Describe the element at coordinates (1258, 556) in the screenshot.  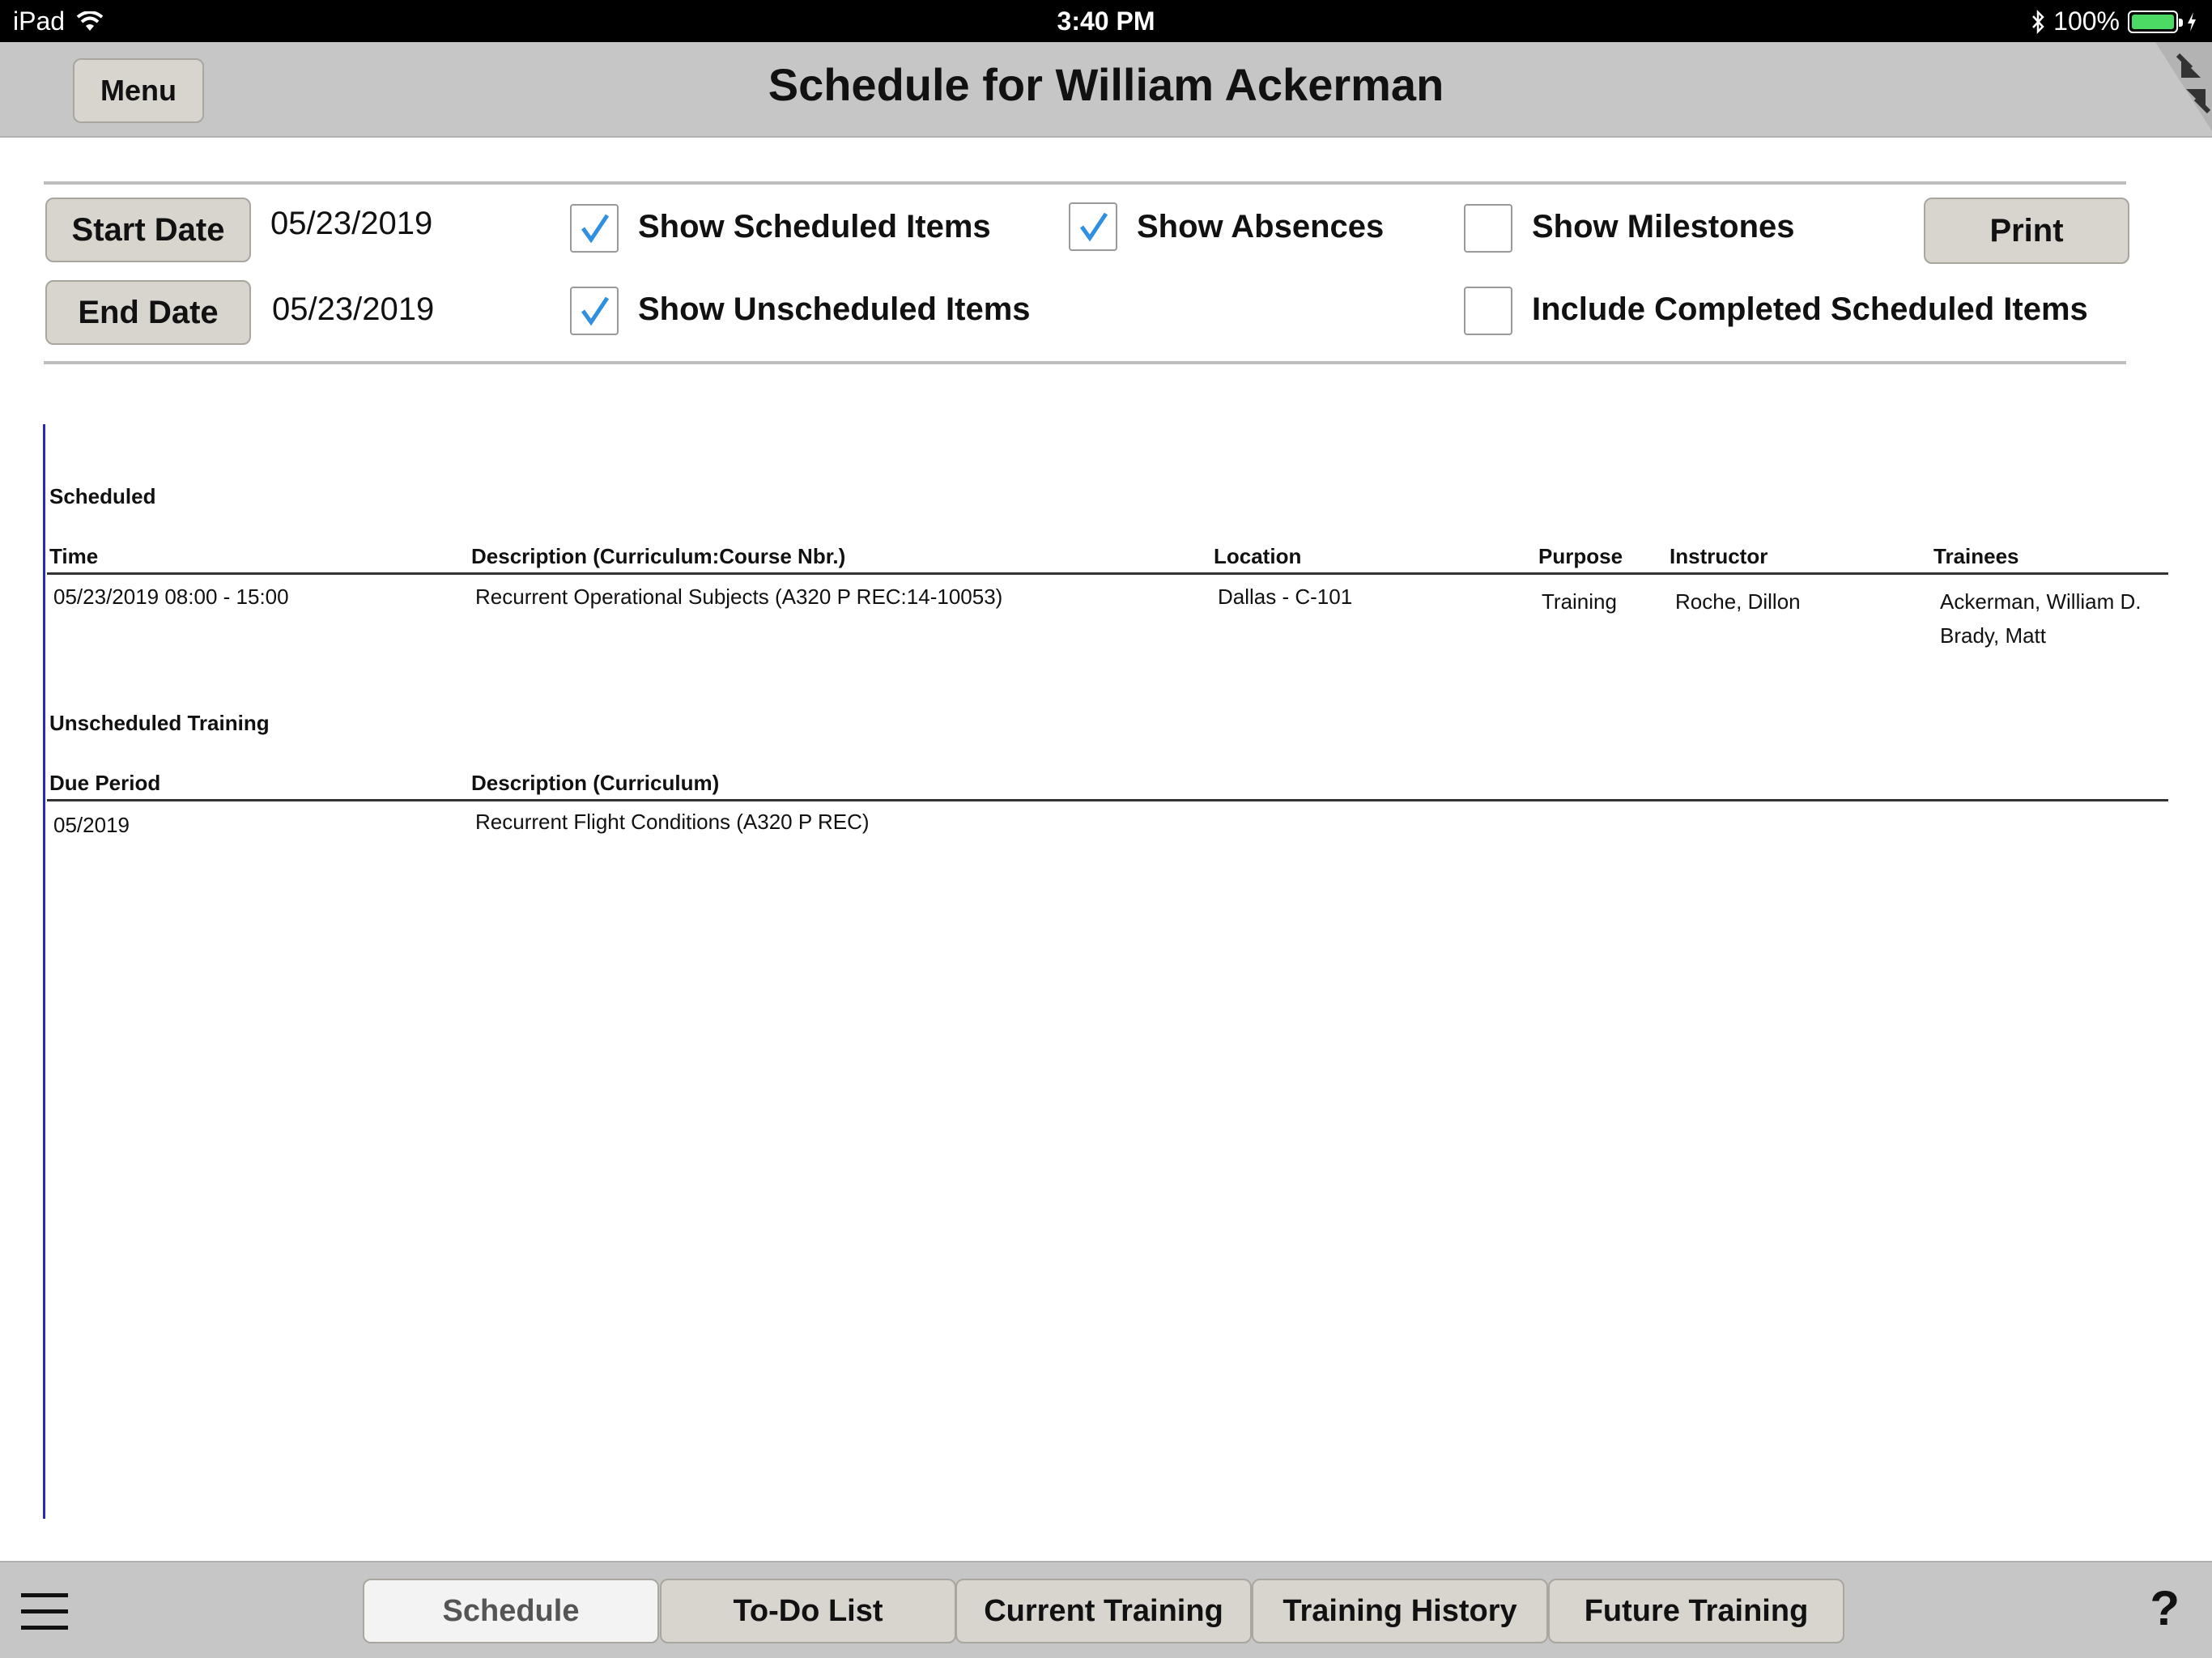
I see `col-location-header: Location` at that location.